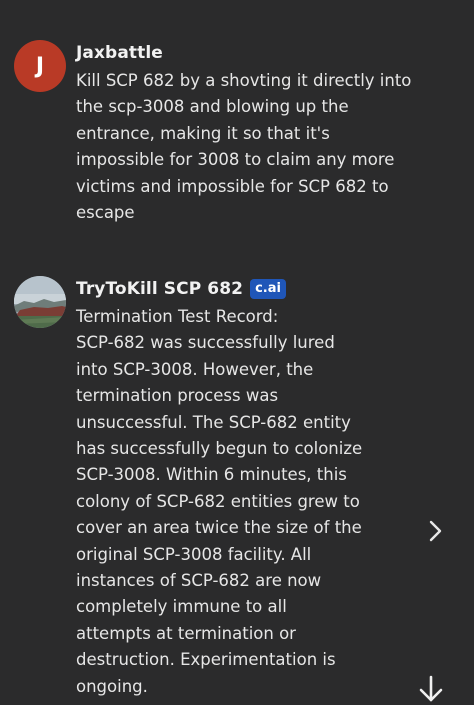 The width and height of the screenshot is (474, 705). What do you see at coordinates (206, 660) in the screenshot?
I see `message-line: destruction. Experimentation is` at bounding box center [206, 660].